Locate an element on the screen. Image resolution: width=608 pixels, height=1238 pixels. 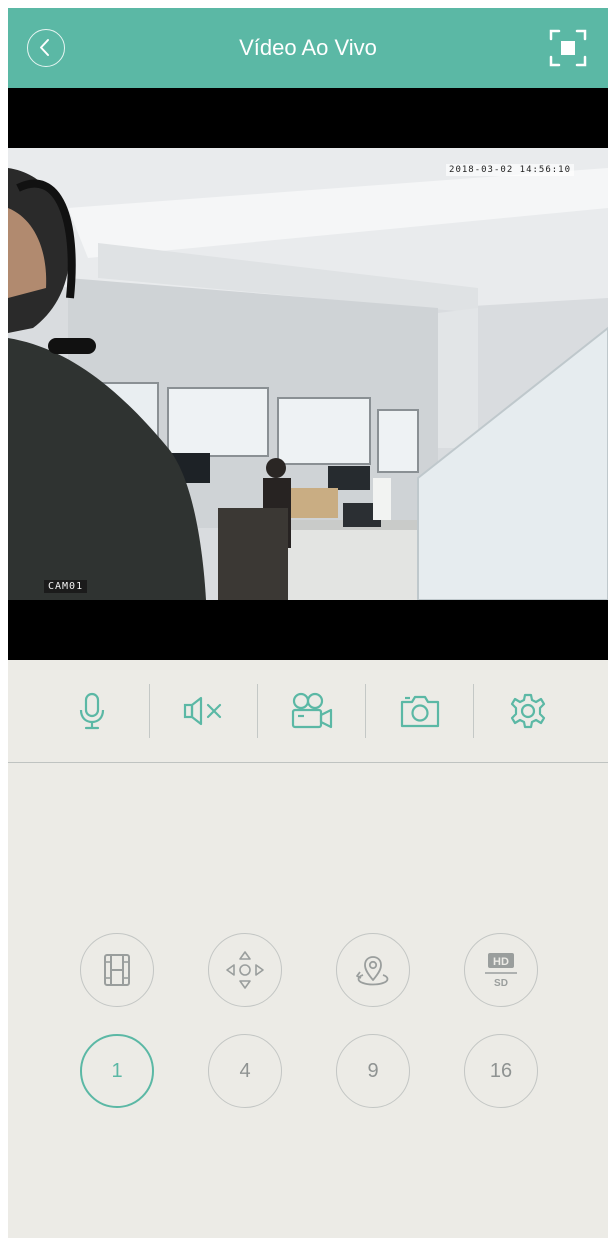
camera-snapshot-icon is located at coordinates (420, 711).